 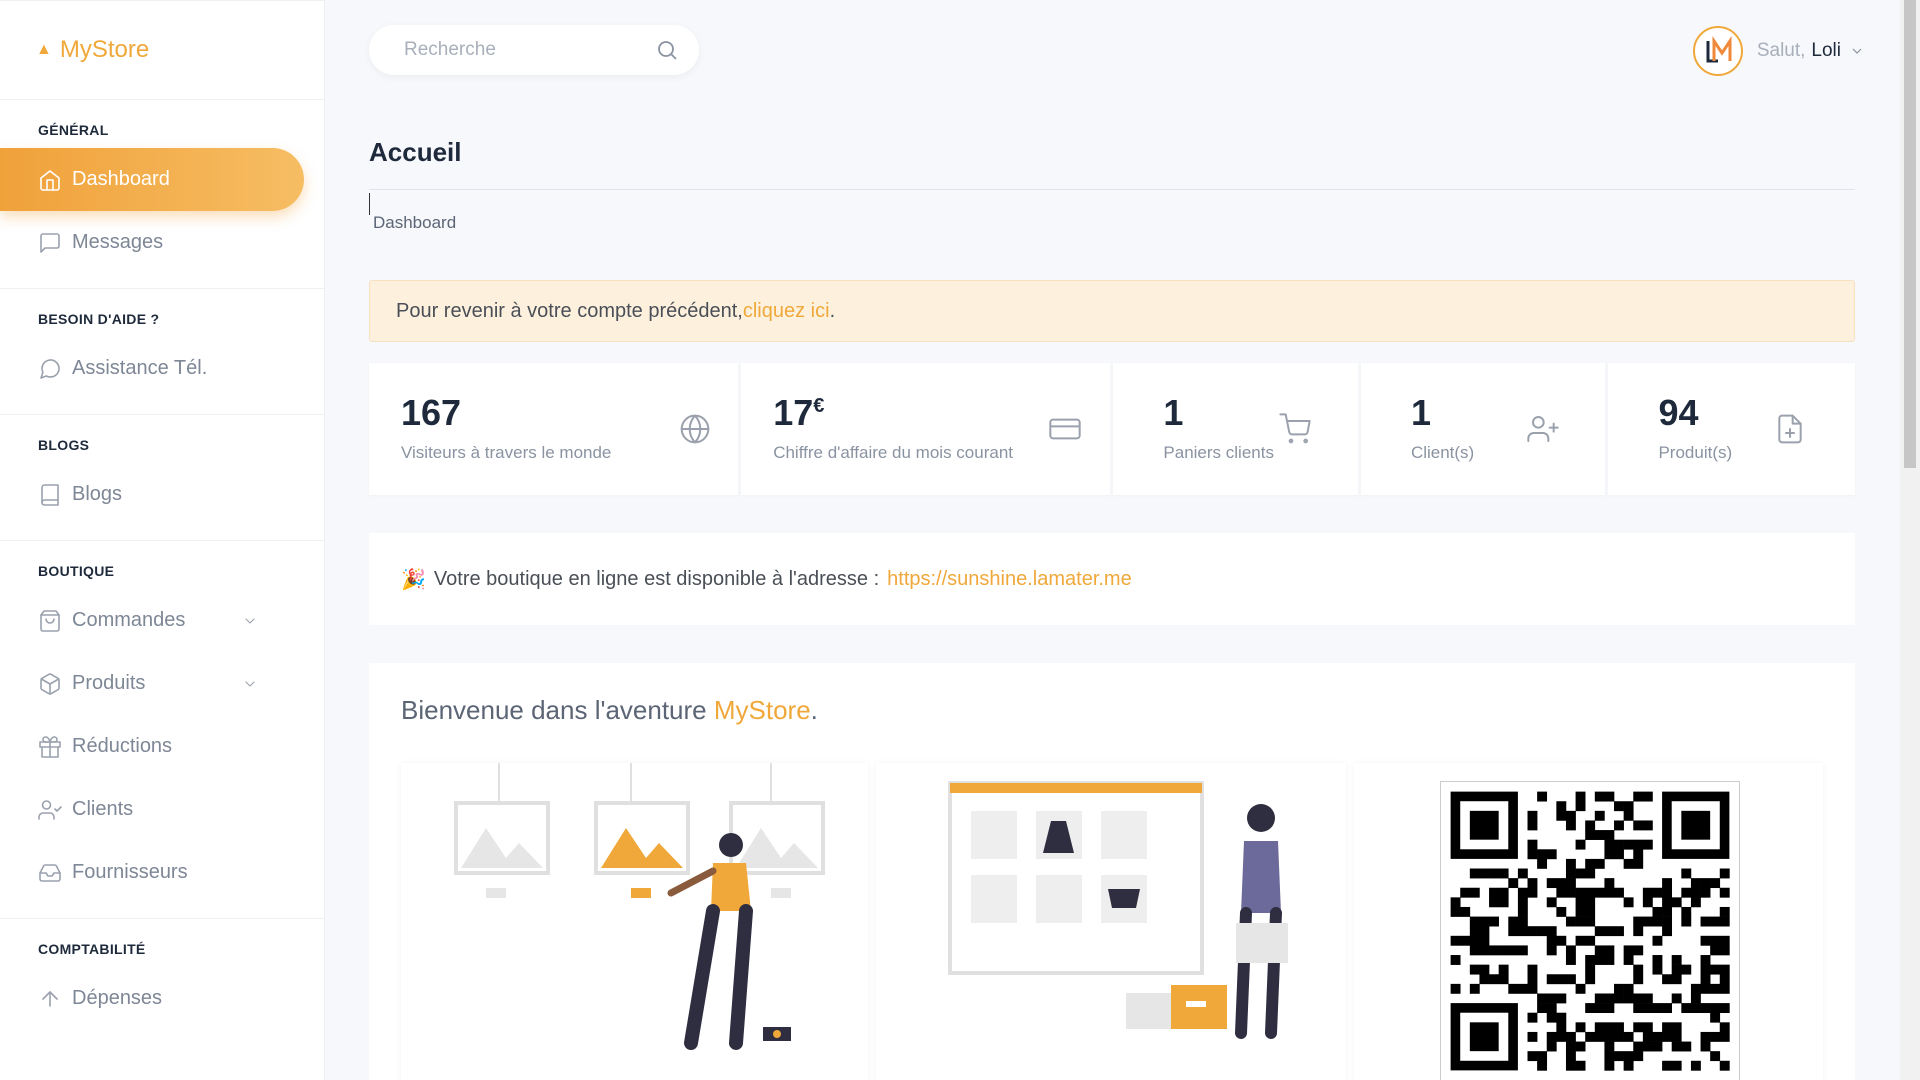 I want to click on user-plus-icon, so click(x=1543, y=429).